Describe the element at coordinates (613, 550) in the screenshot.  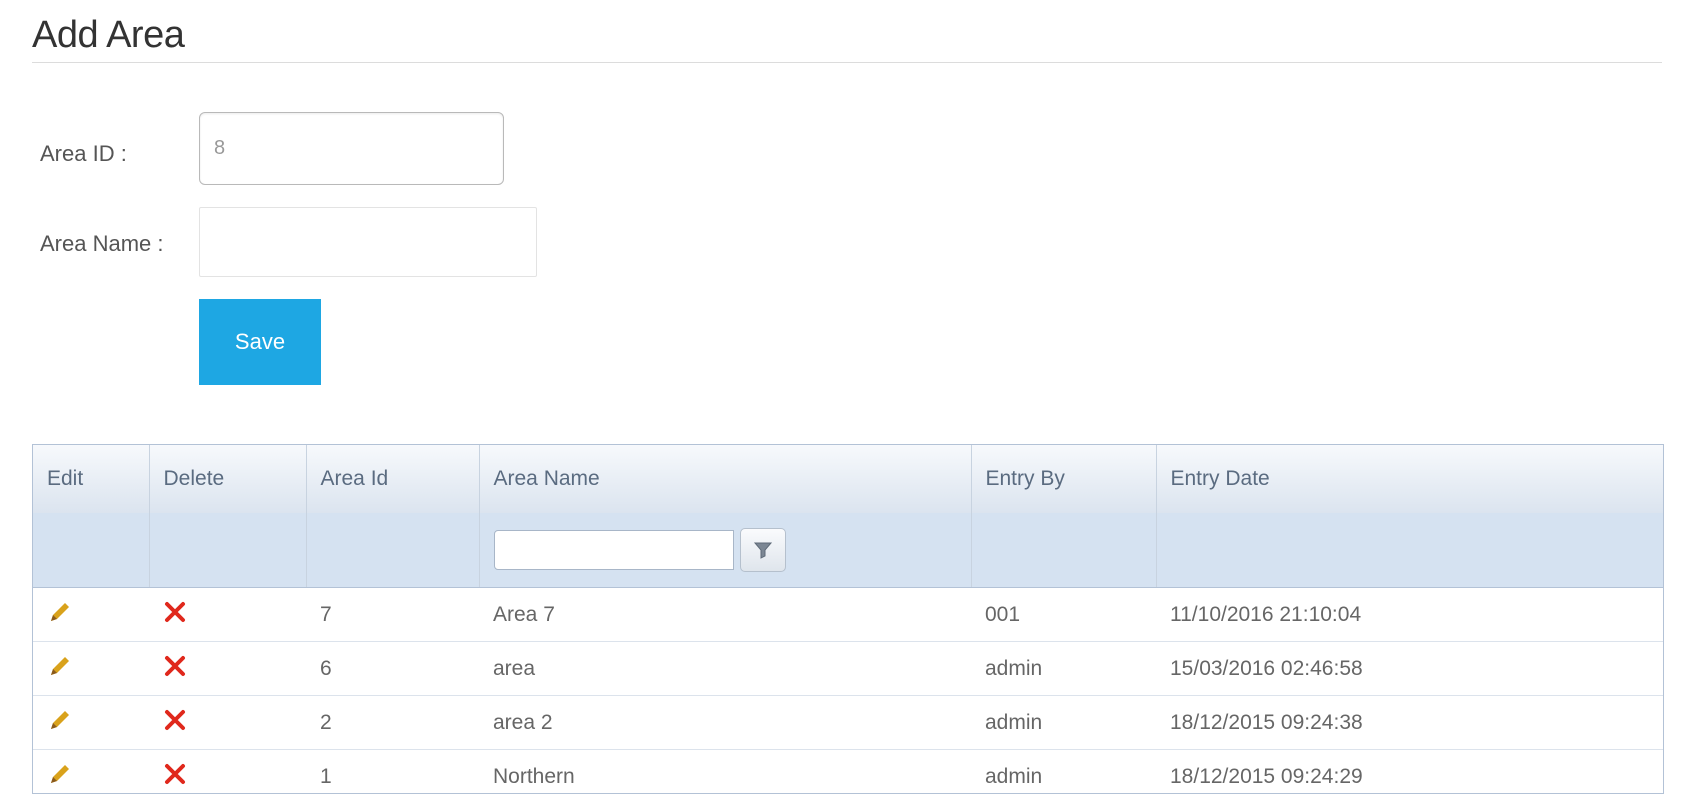
I see `area-name-filter-input` at that location.